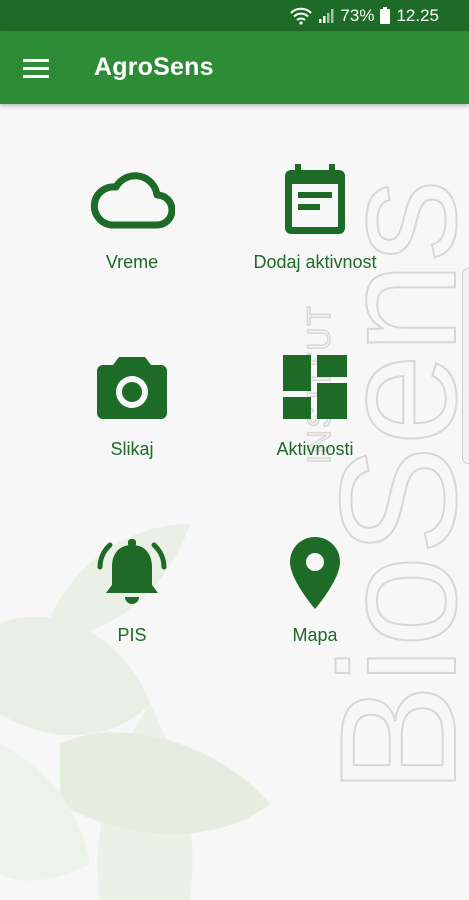  What do you see at coordinates (154, 67) in the screenshot?
I see `app-title: AgroSens` at bounding box center [154, 67].